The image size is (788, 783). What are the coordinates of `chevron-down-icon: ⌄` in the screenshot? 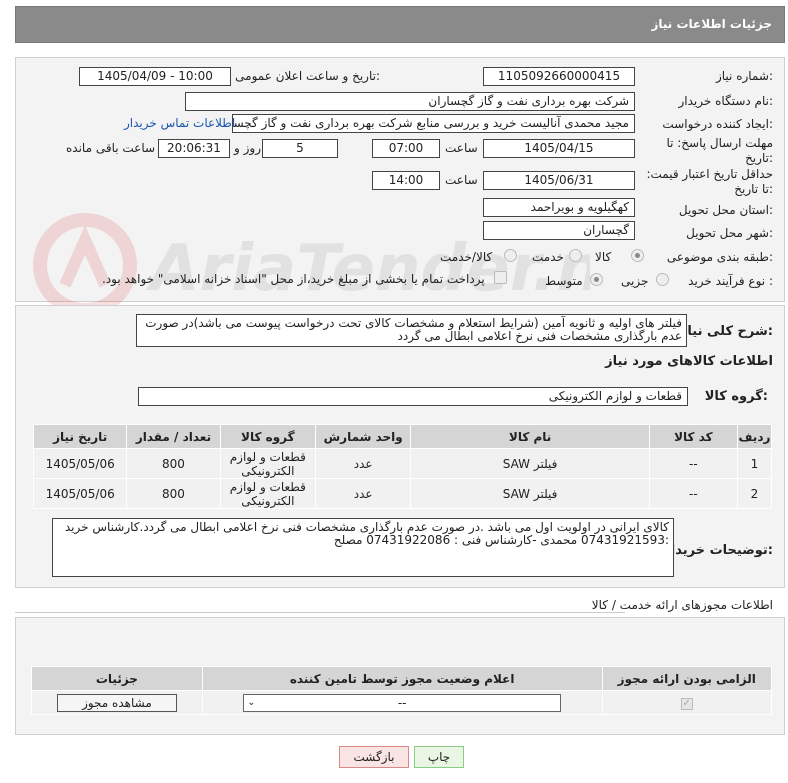 It's located at (251, 702).